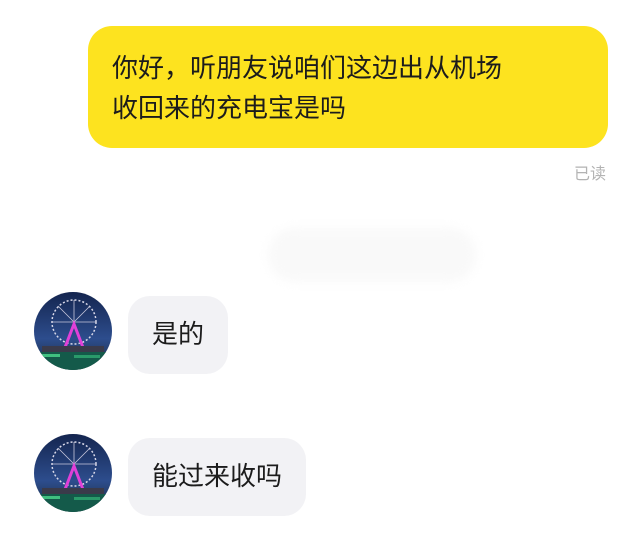  Describe the element at coordinates (178, 335) in the screenshot. I see `incoming-message-bubble: 是的` at that location.